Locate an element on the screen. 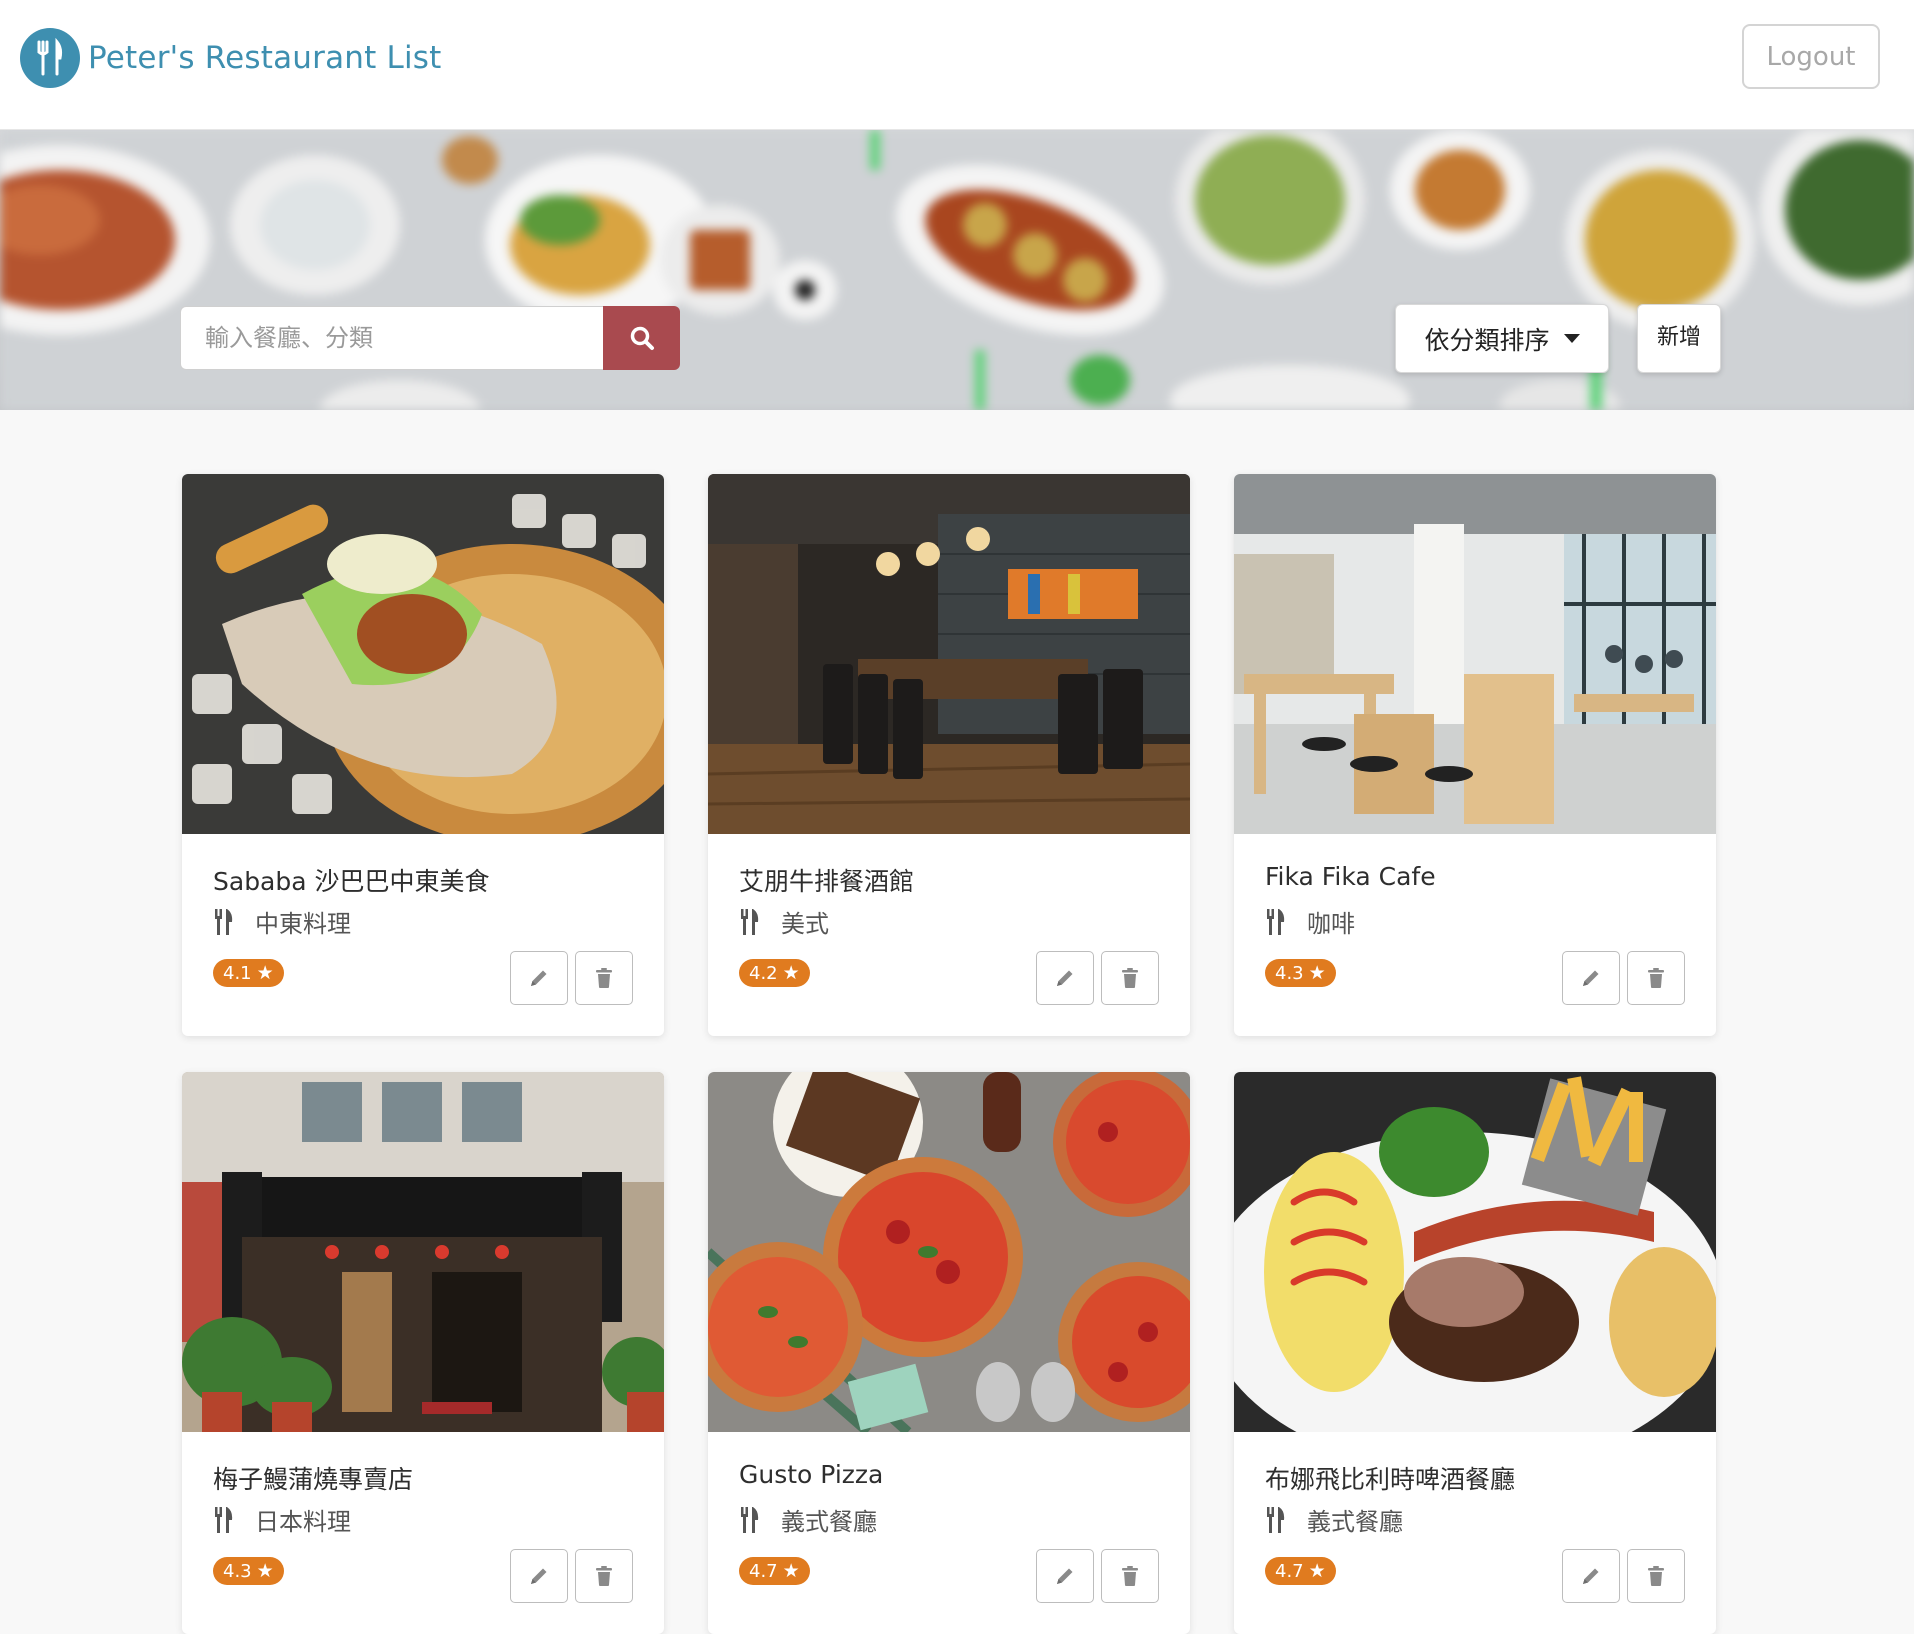 This screenshot has height=1634, width=1914. search-icon is located at coordinates (642, 338).